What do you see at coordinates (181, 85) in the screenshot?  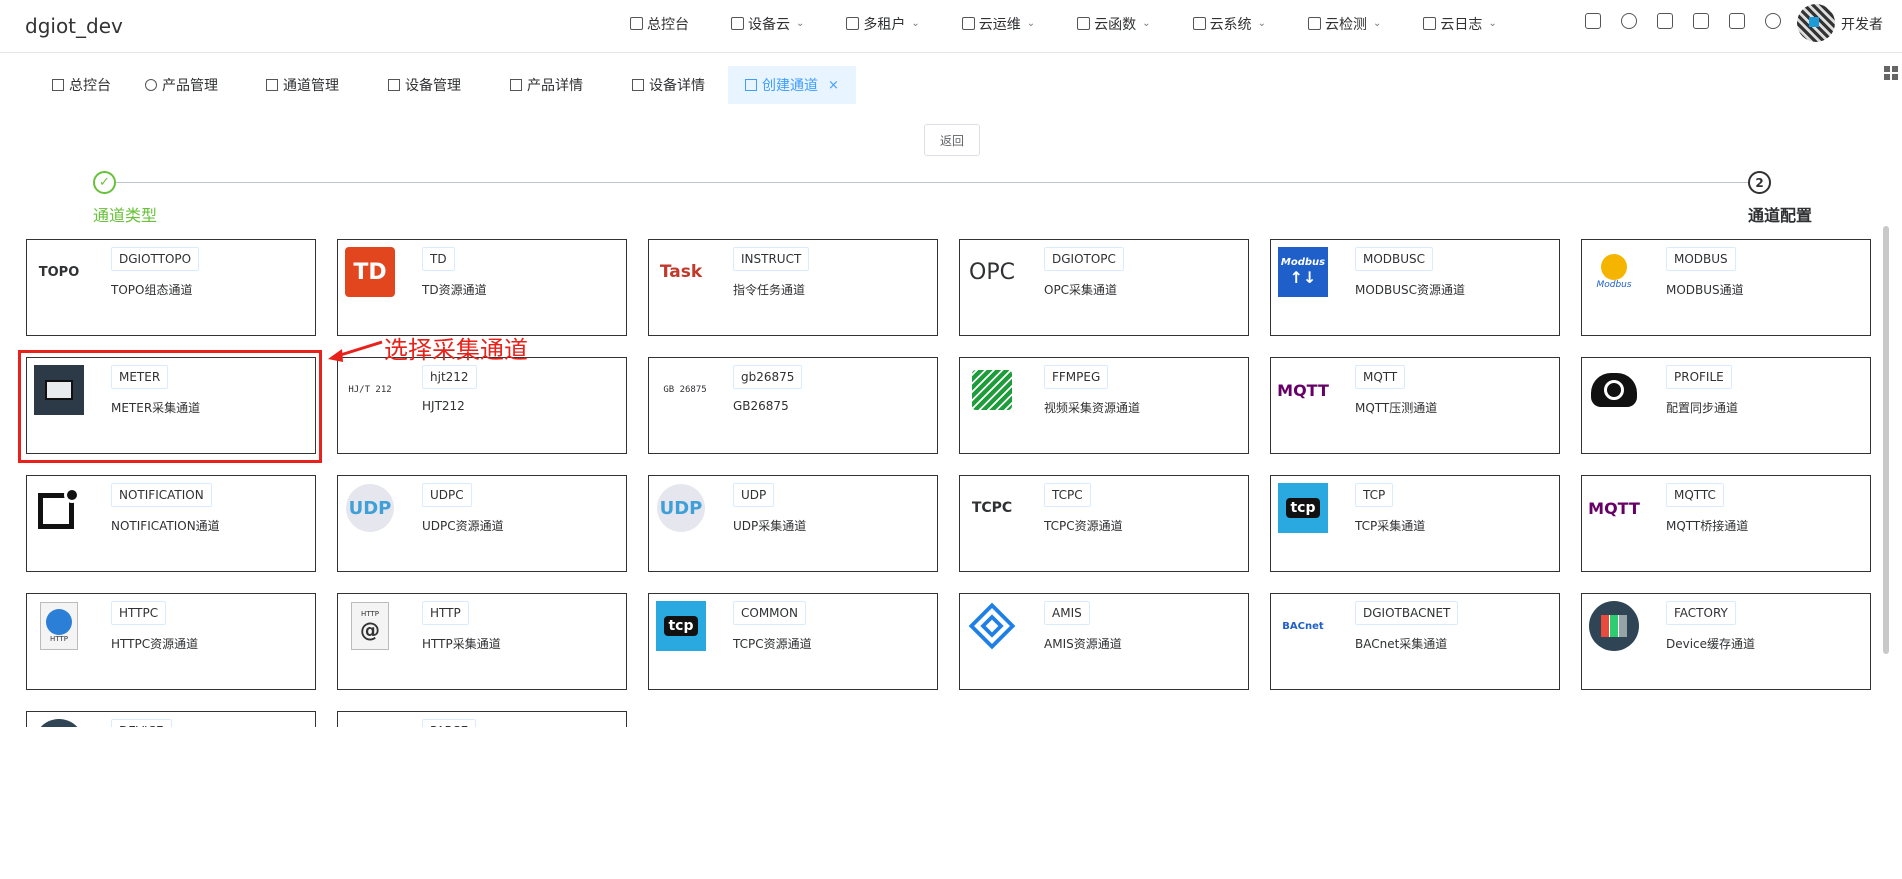 I see `tab-product-manage: 产品管理` at bounding box center [181, 85].